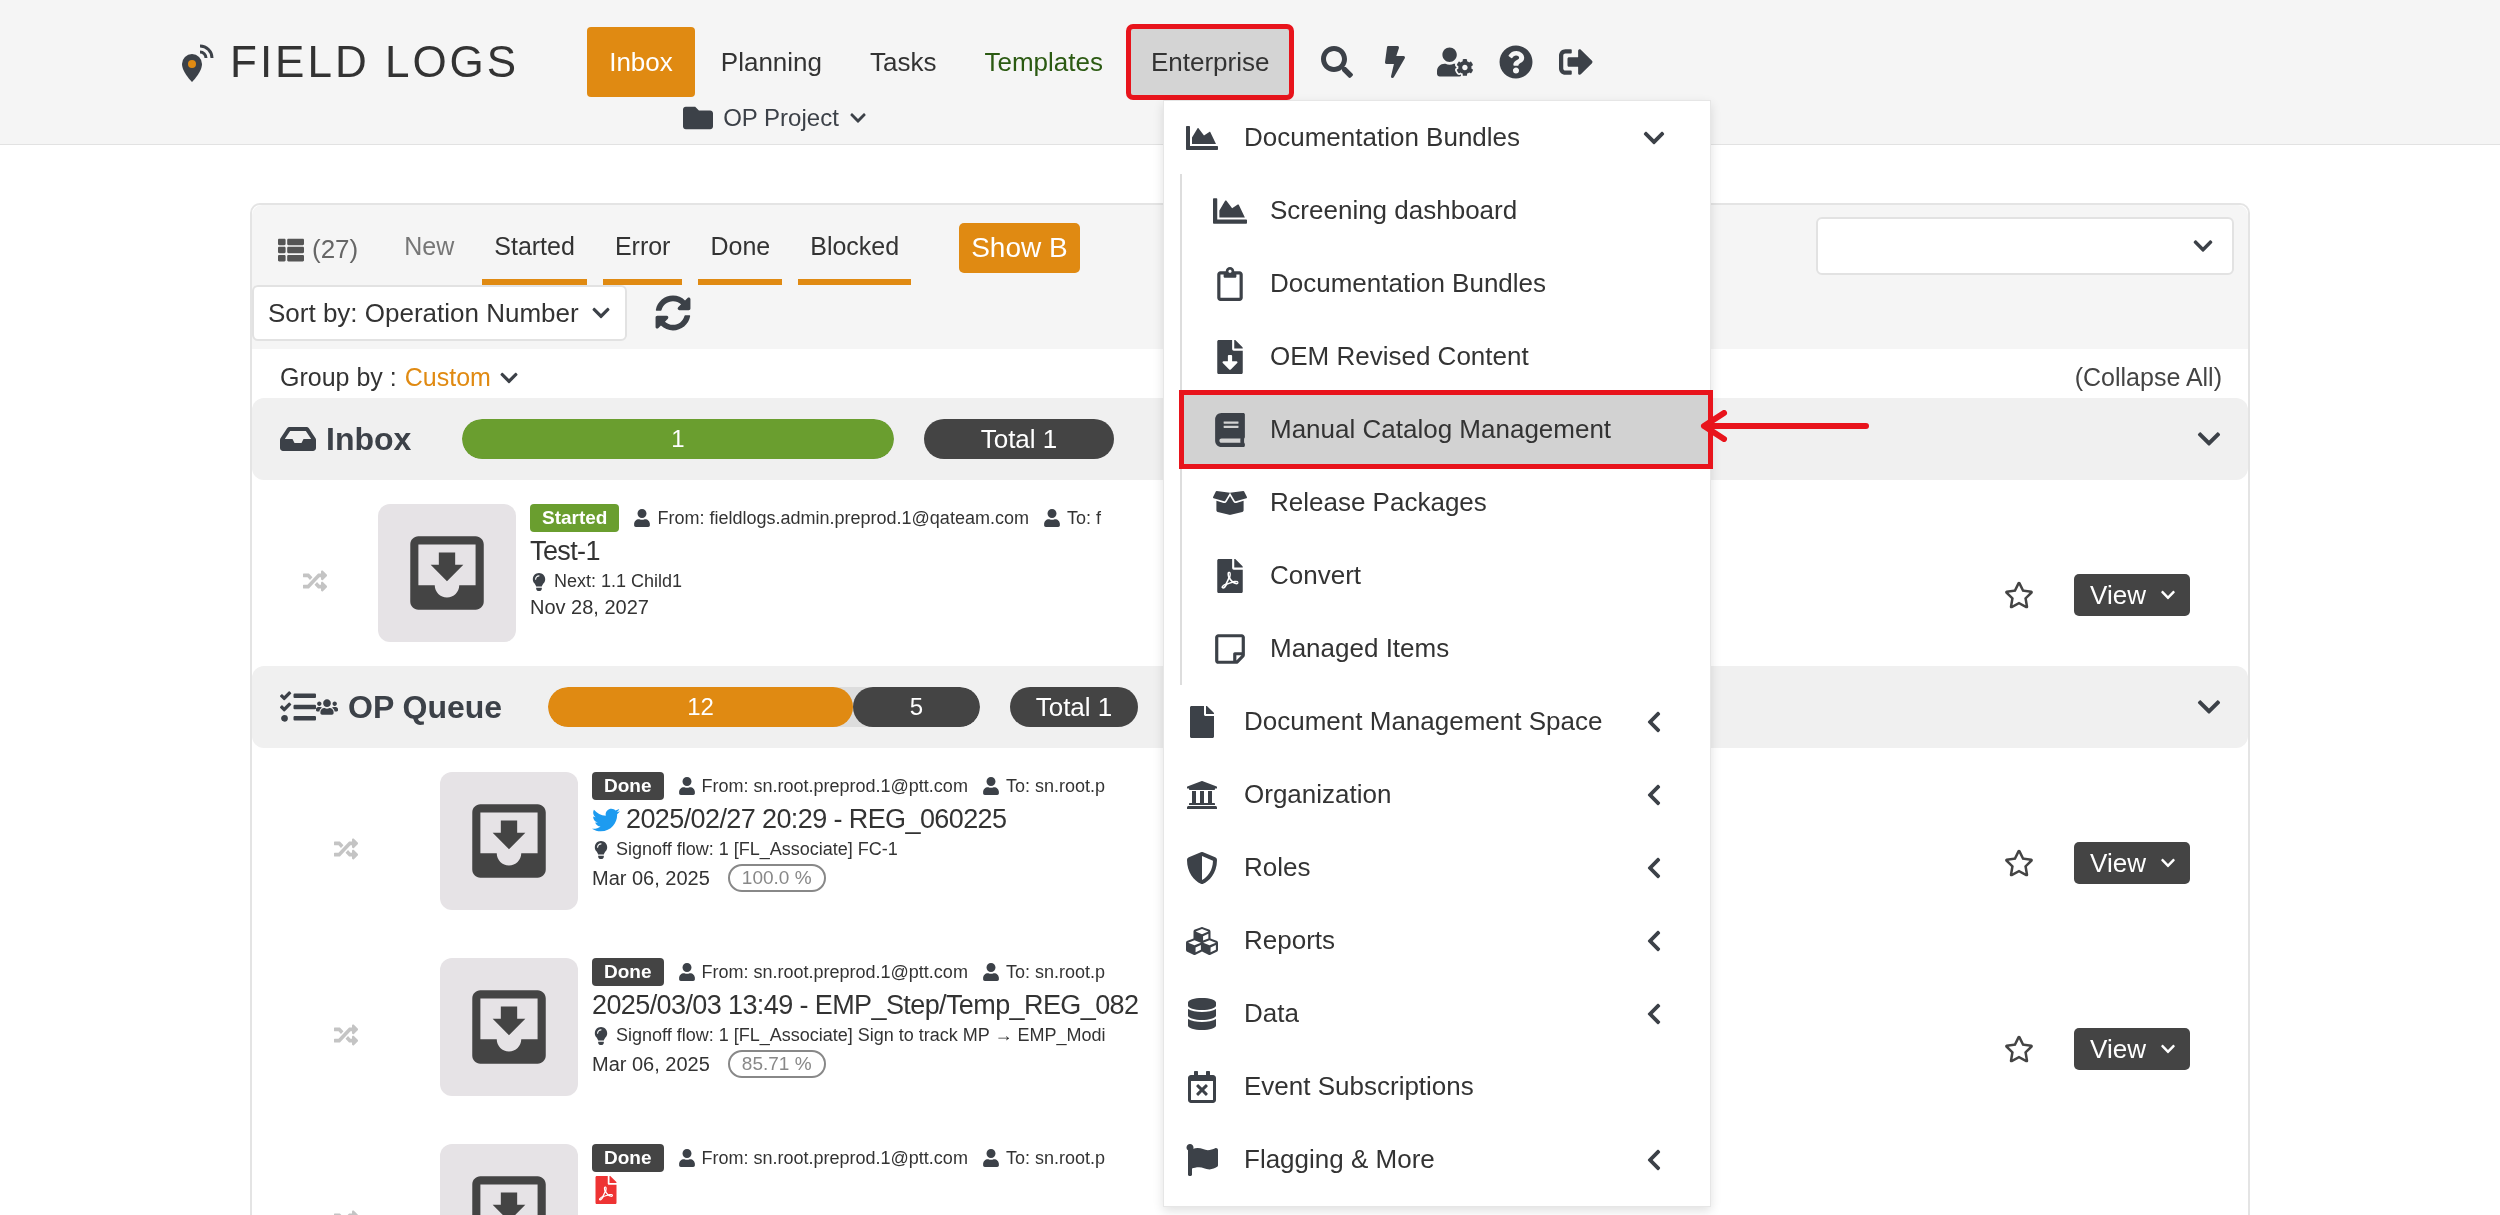 The height and width of the screenshot is (1215, 2500). Describe the element at coordinates (700, 707) in the screenshot. I see `progress-segment: 12` at that location.